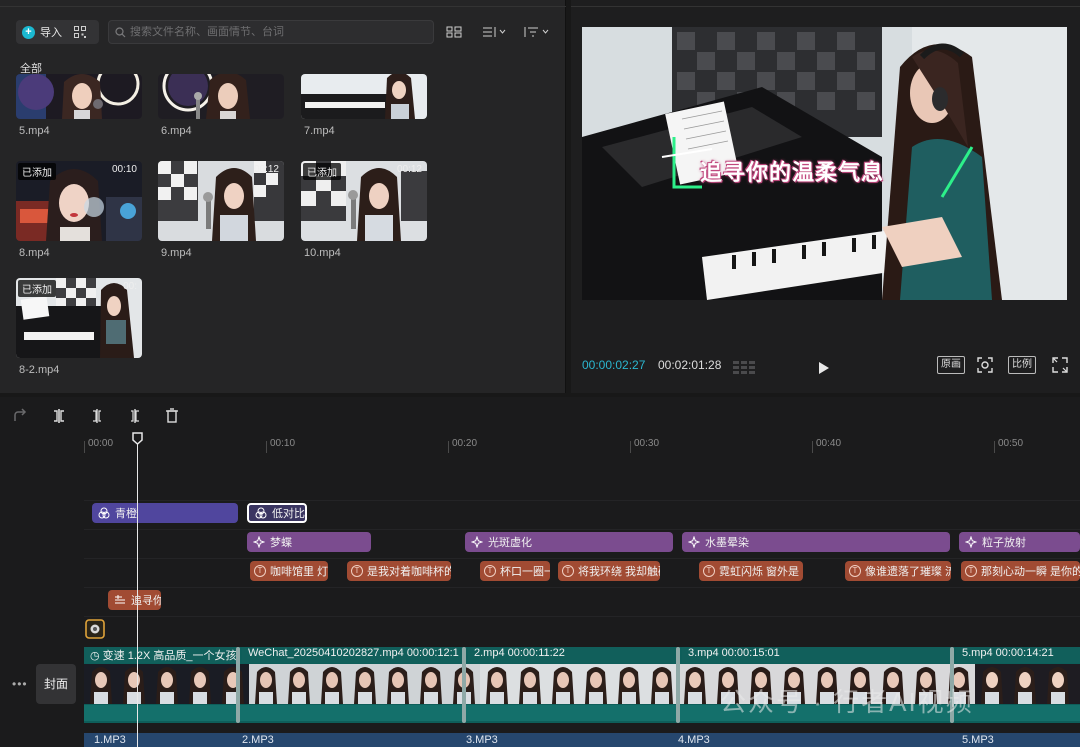 Image resolution: width=1080 pixels, height=747 pixels. I want to click on effect-segment: 粒子放射, so click(1019, 542).